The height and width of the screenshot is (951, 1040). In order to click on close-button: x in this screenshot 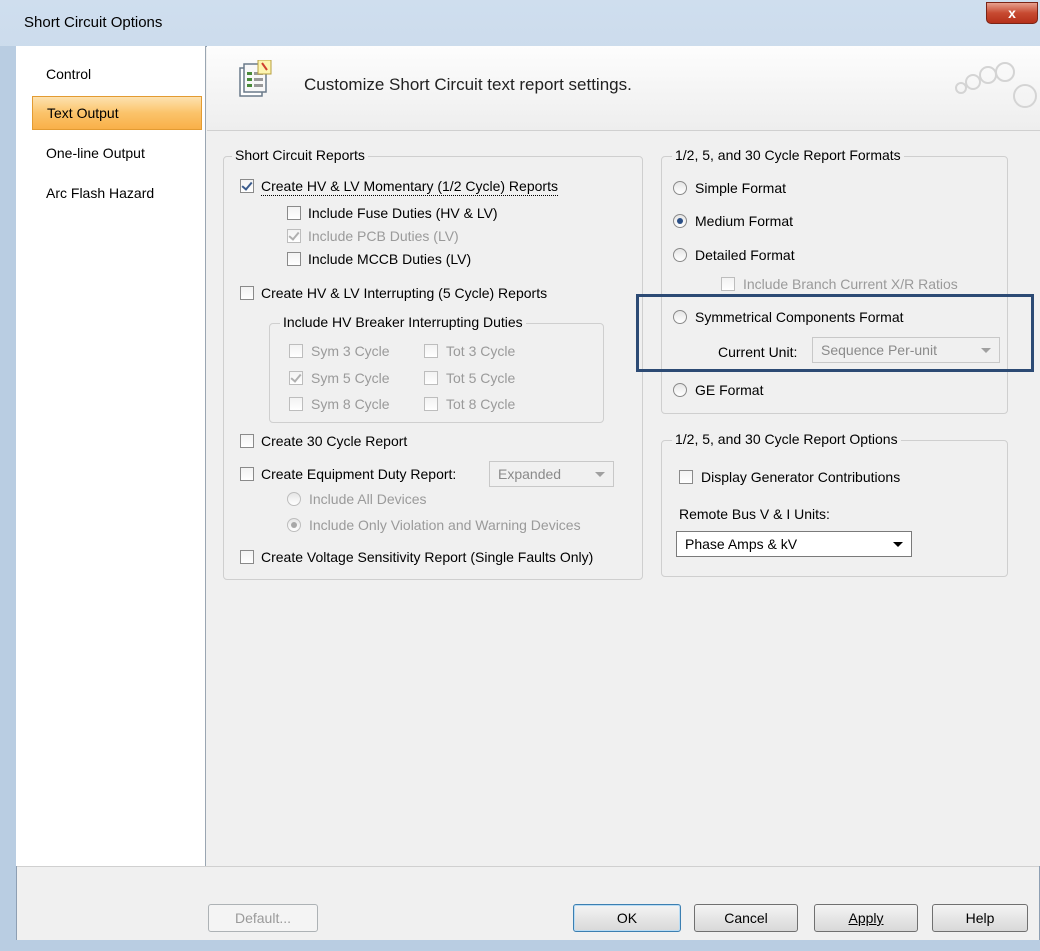, I will do `click(1012, 13)`.